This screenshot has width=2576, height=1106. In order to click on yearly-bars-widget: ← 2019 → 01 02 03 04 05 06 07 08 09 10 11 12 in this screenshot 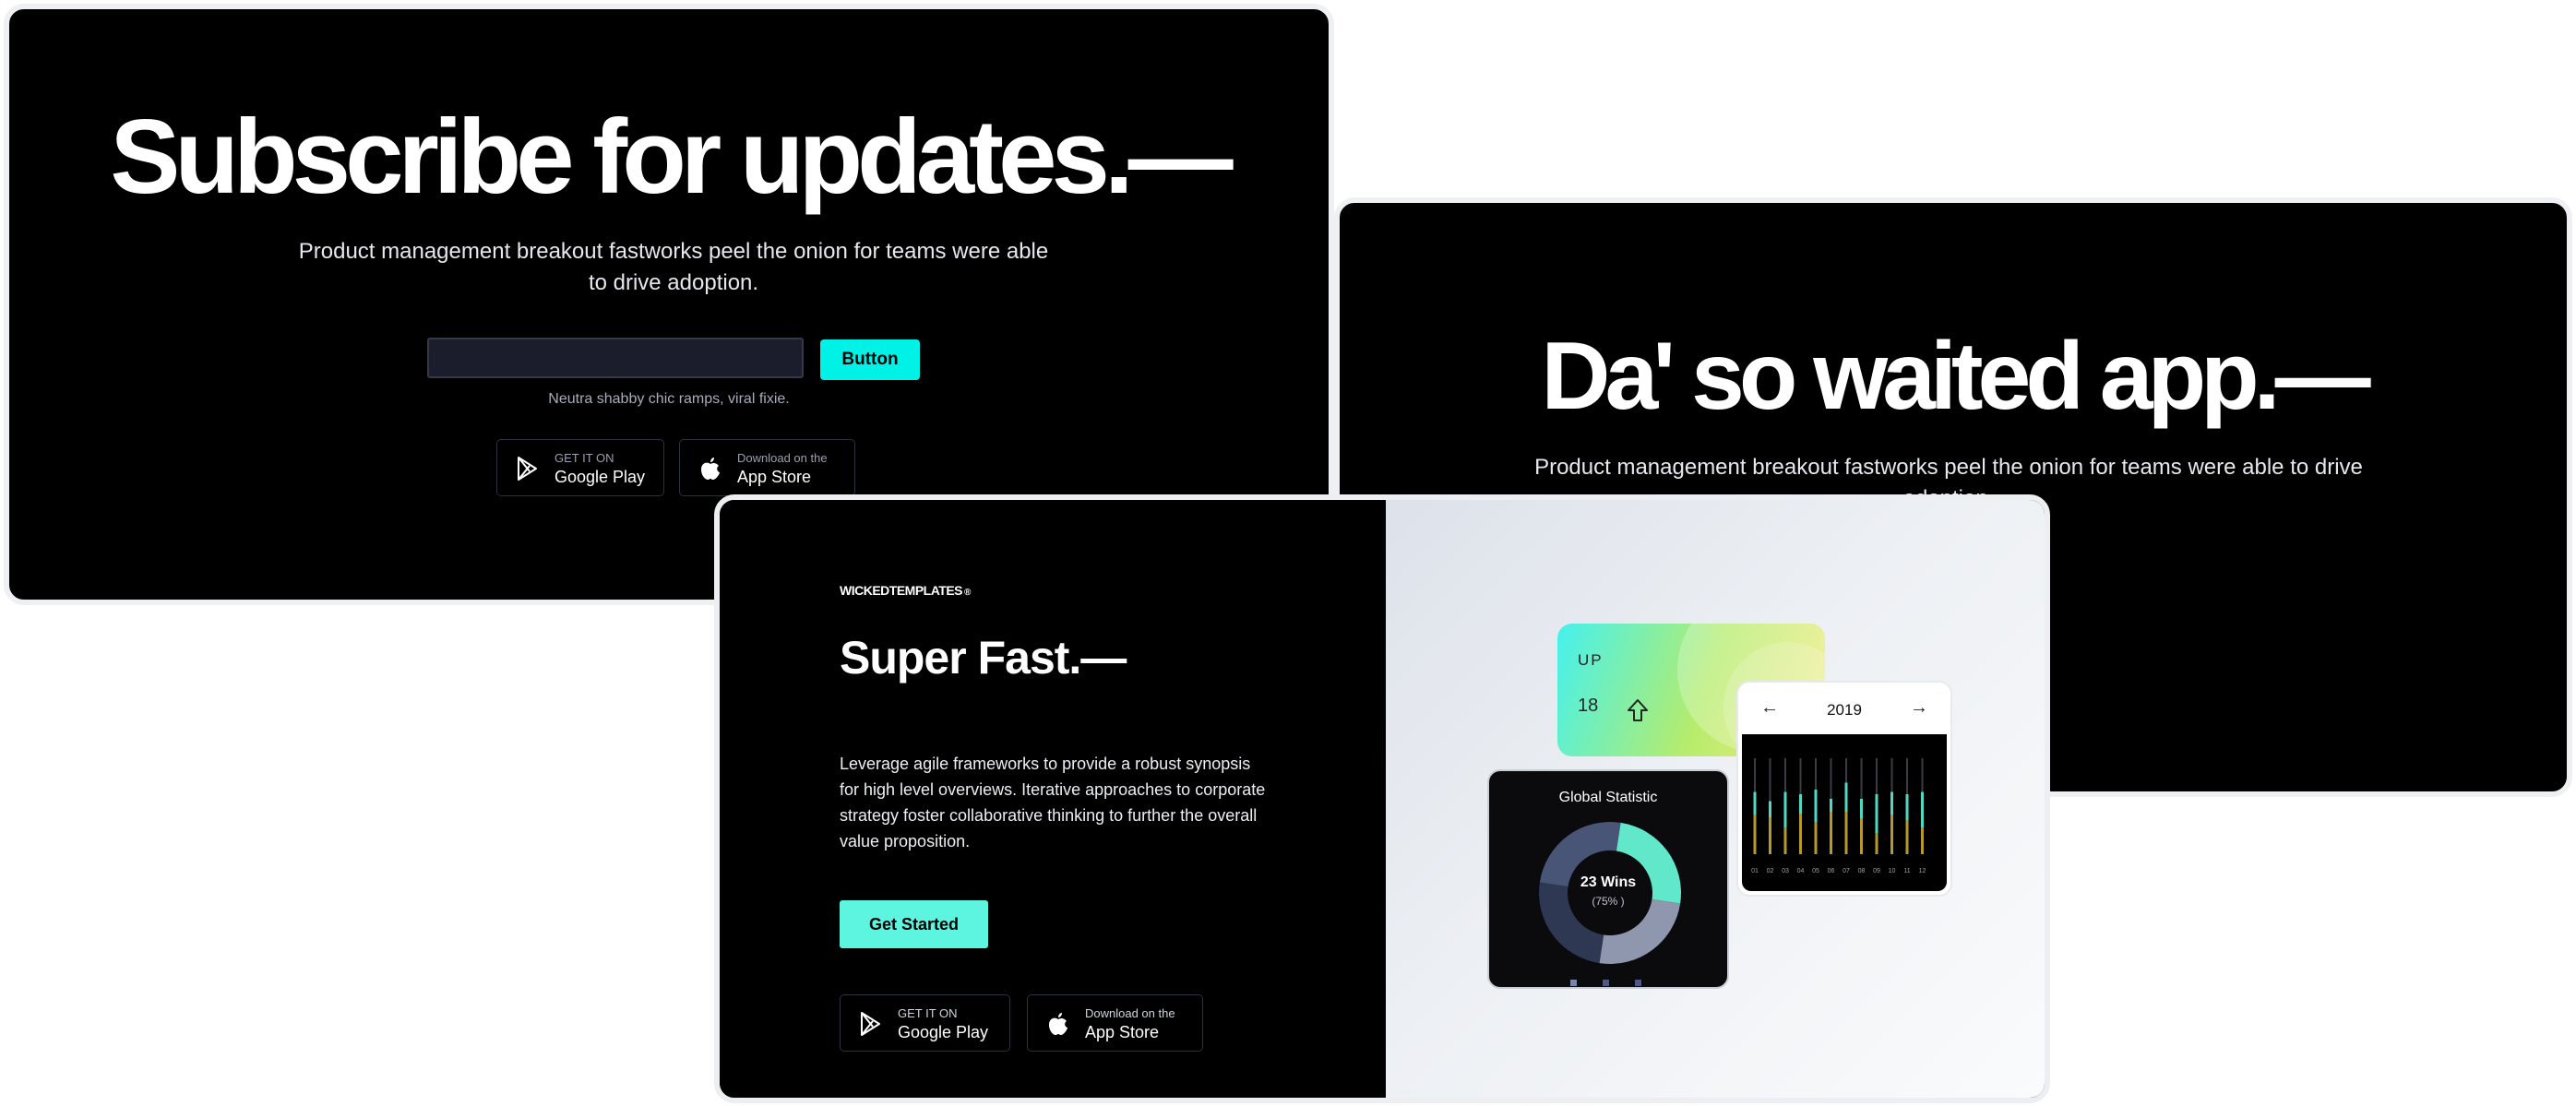, I will do `click(1844, 789)`.